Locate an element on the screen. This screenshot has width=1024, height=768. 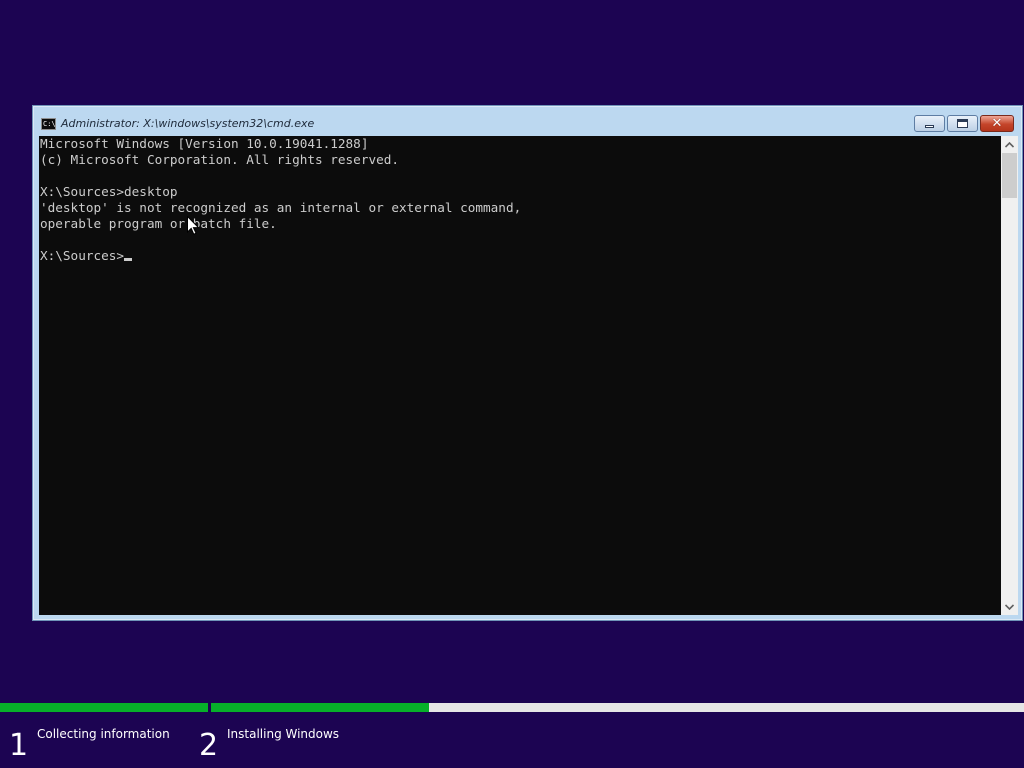
text-cursor is located at coordinates (128, 259).